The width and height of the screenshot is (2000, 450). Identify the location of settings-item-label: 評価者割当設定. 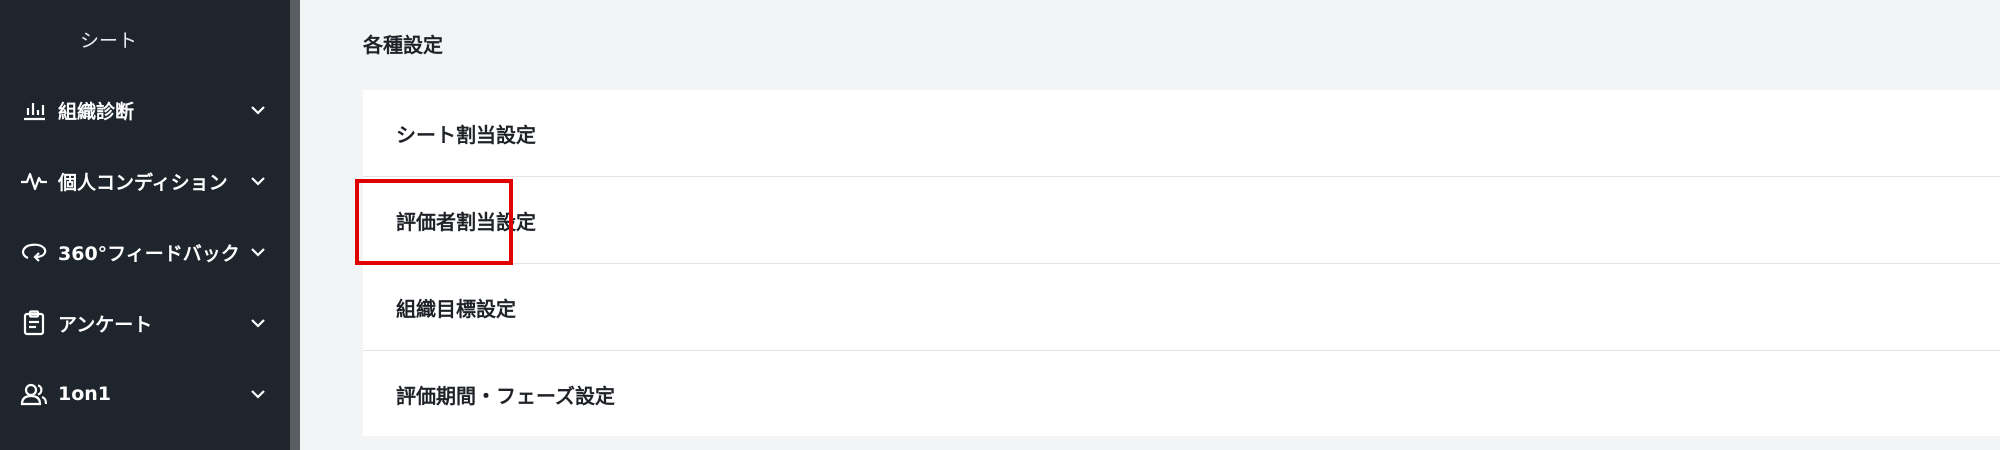
(466, 222).